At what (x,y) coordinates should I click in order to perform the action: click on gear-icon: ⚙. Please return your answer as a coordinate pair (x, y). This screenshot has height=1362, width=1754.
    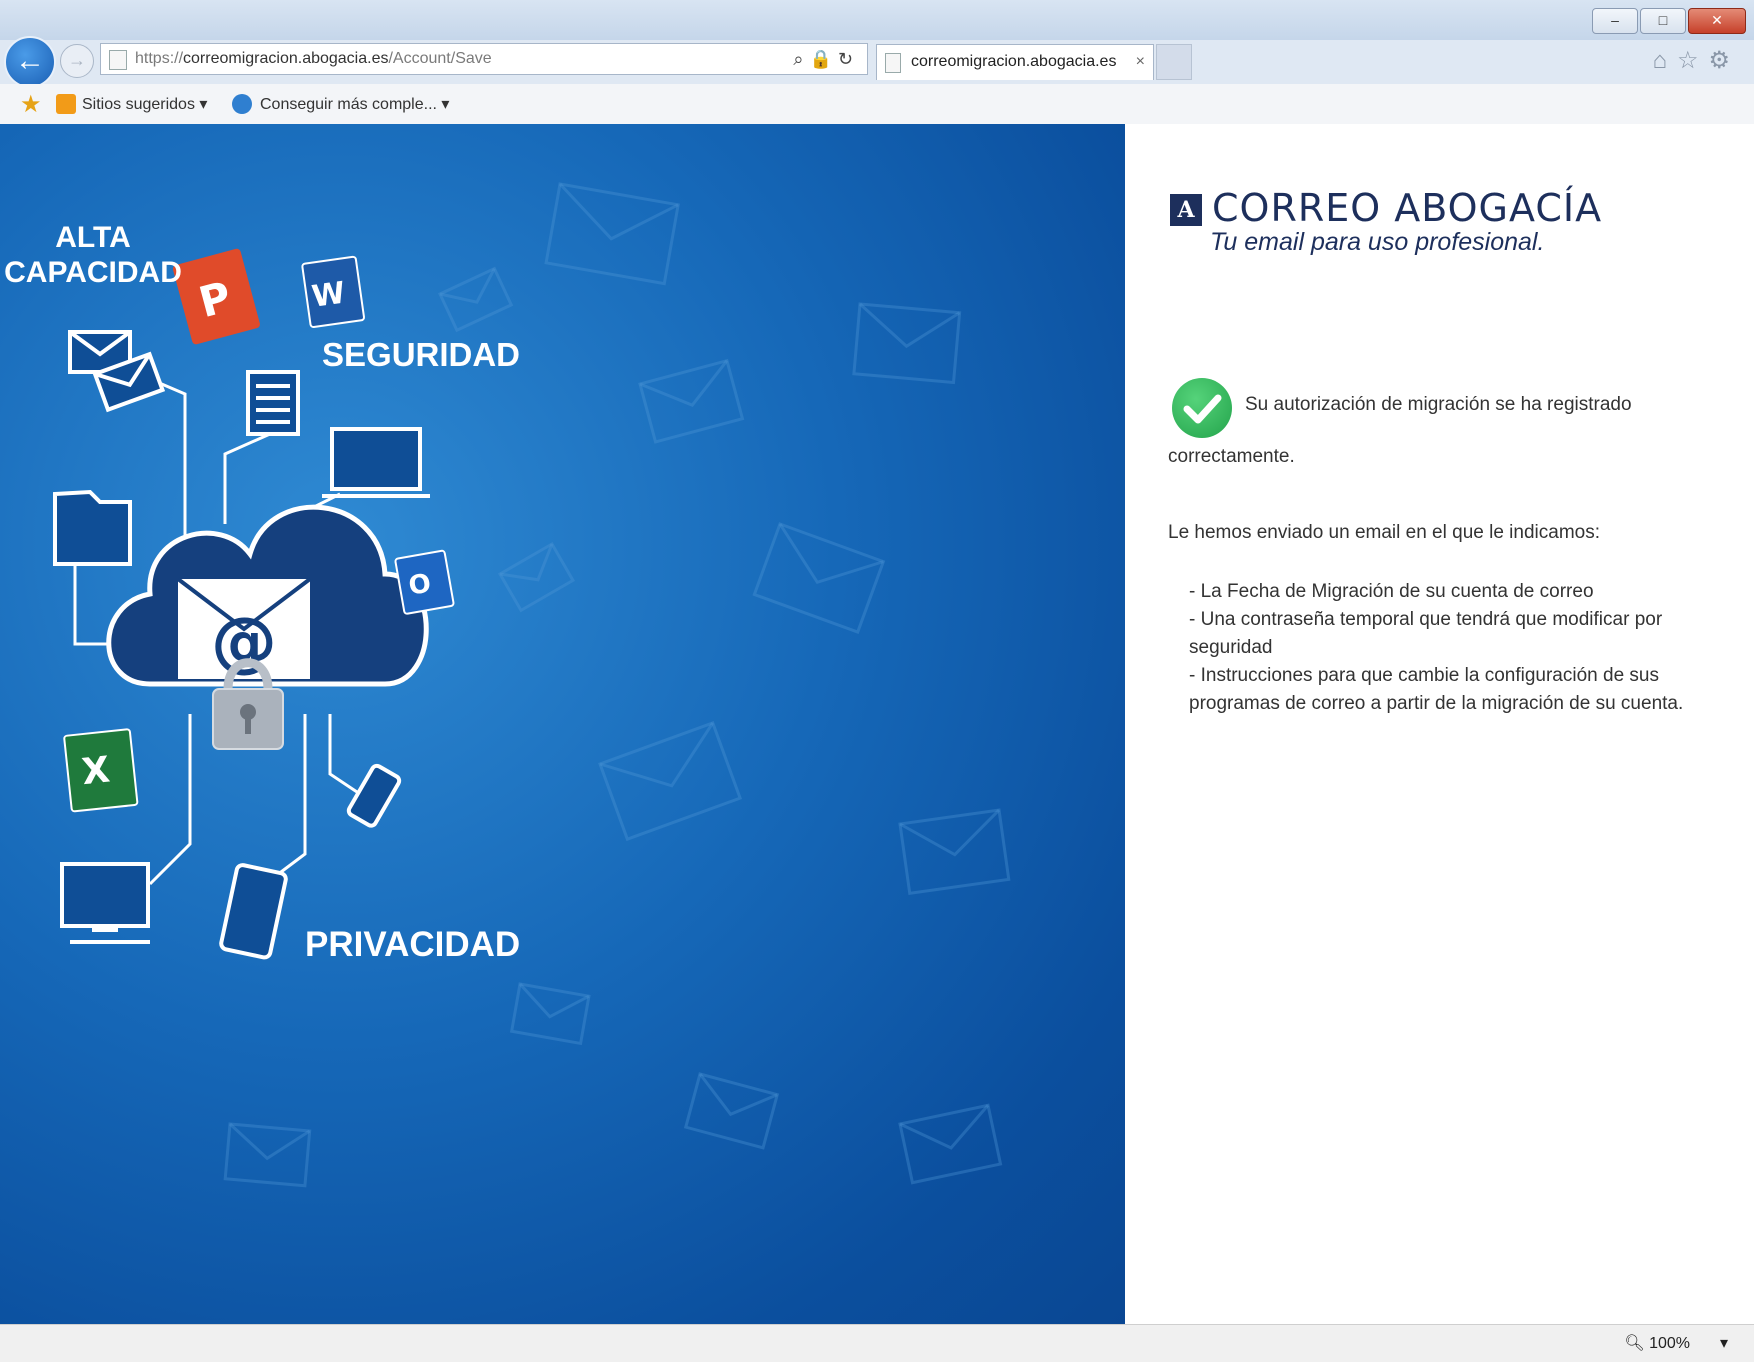
    Looking at the image, I should click on (1724, 60).